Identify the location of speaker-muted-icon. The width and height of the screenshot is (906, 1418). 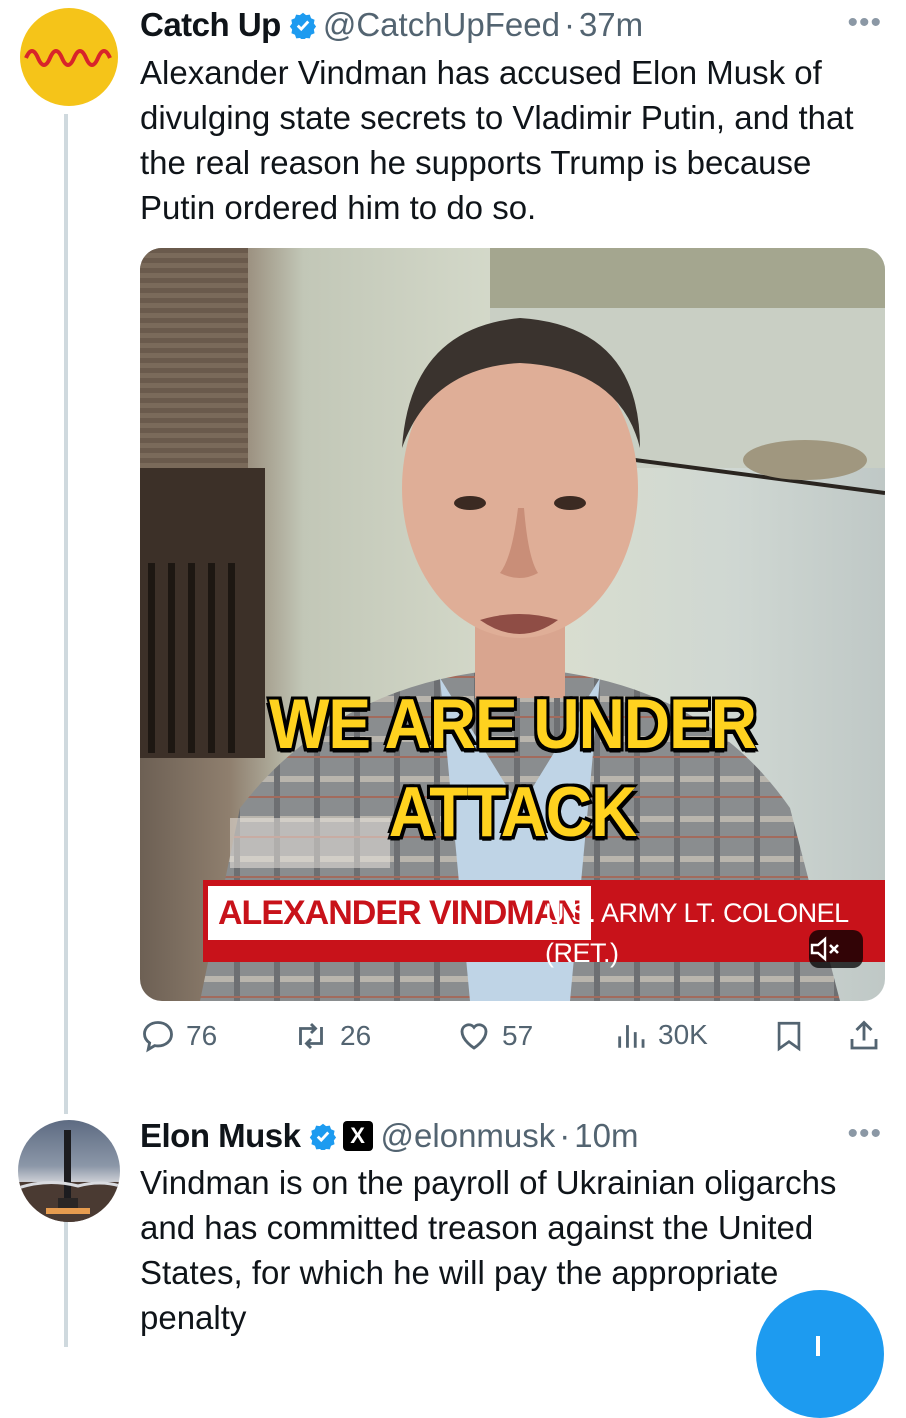
(824, 949).